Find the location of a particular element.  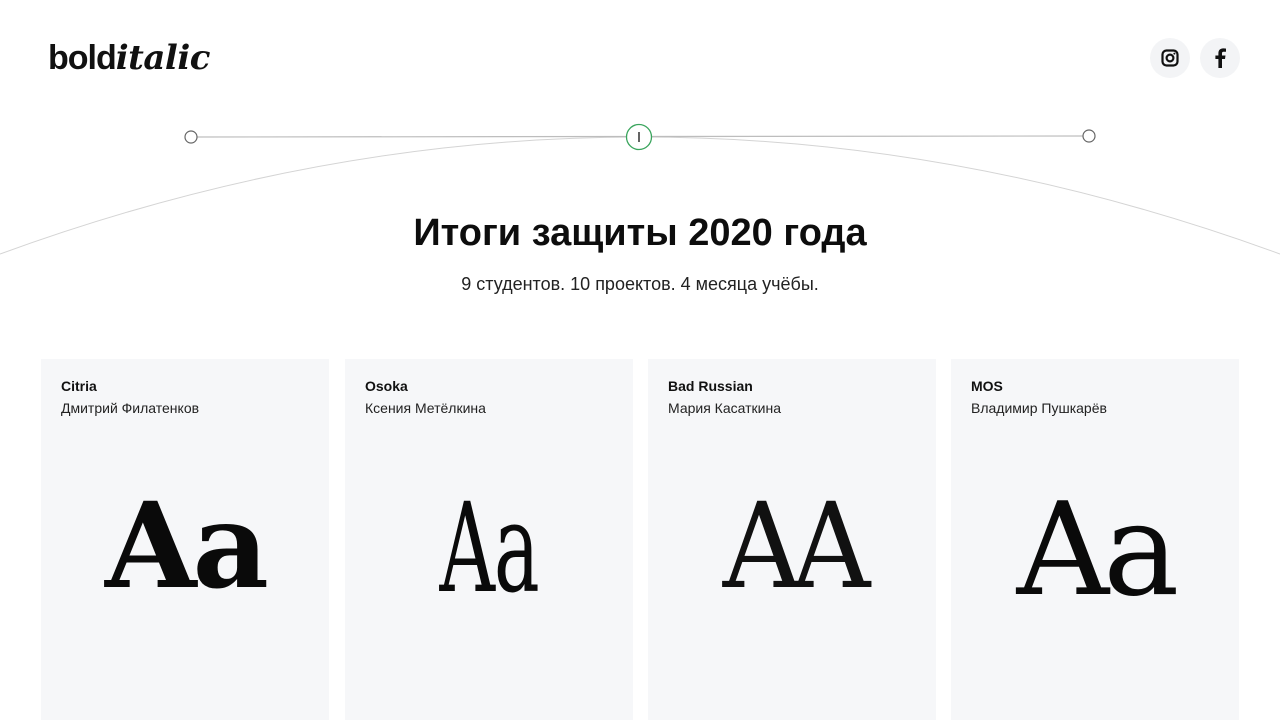

project-name: MOS is located at coordinates (987, 386).